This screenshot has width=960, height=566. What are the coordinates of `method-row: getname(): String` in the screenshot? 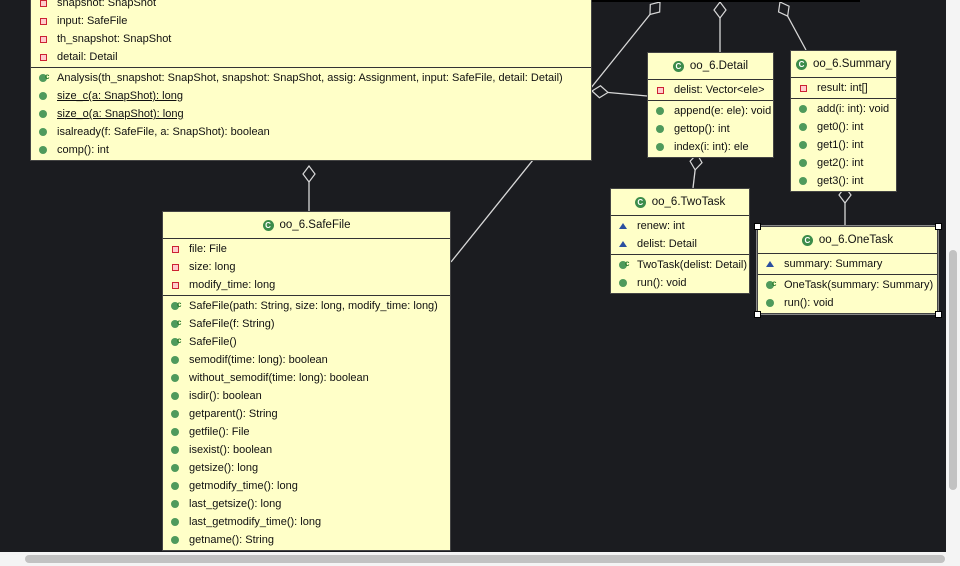 It's located at (306, 540).